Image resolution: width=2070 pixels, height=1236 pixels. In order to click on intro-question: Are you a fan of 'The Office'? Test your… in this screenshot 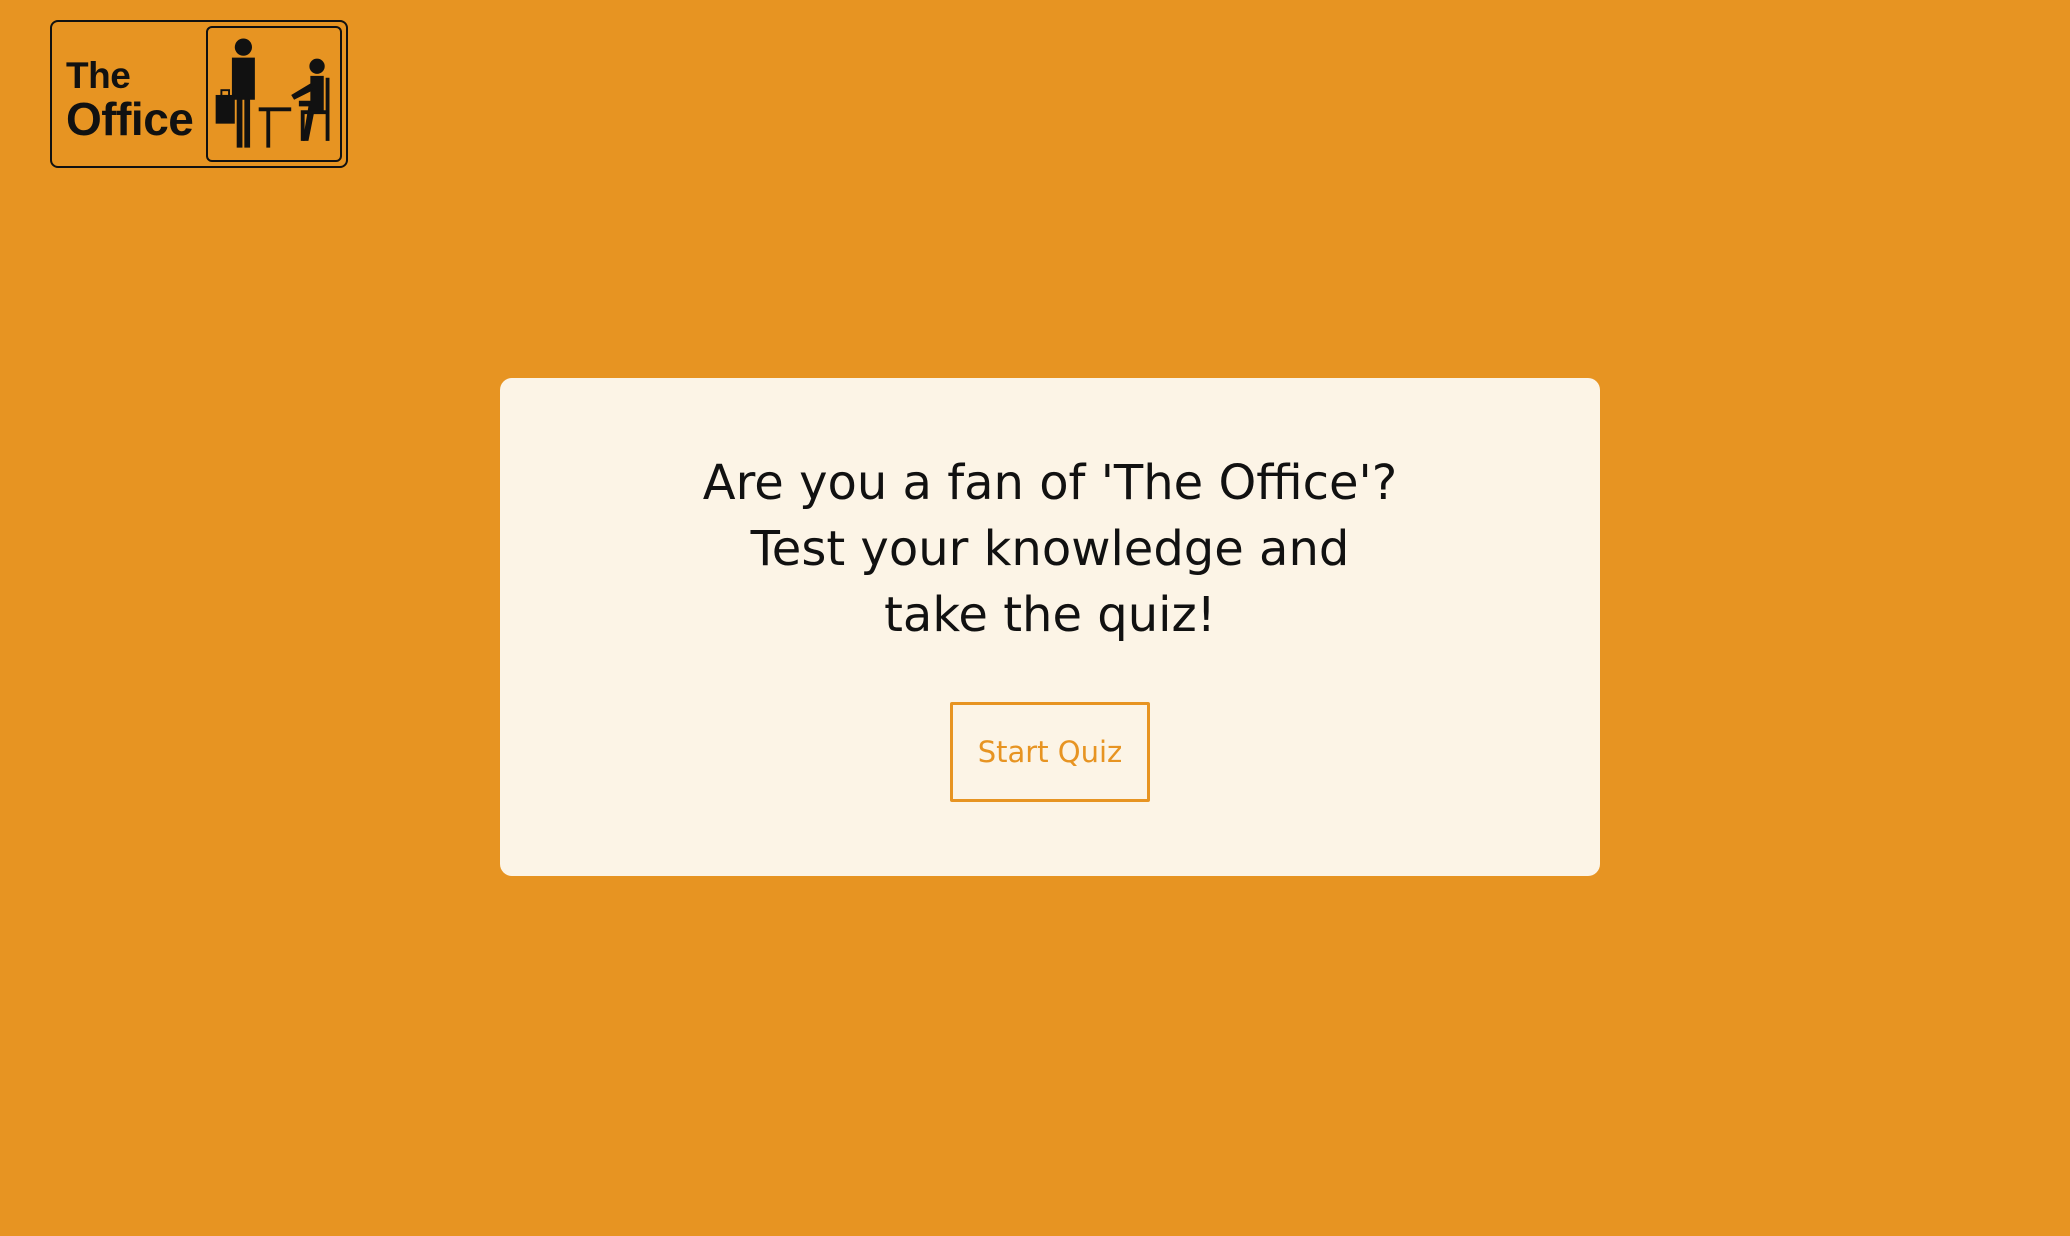, I will do `click(1050, 549)`.